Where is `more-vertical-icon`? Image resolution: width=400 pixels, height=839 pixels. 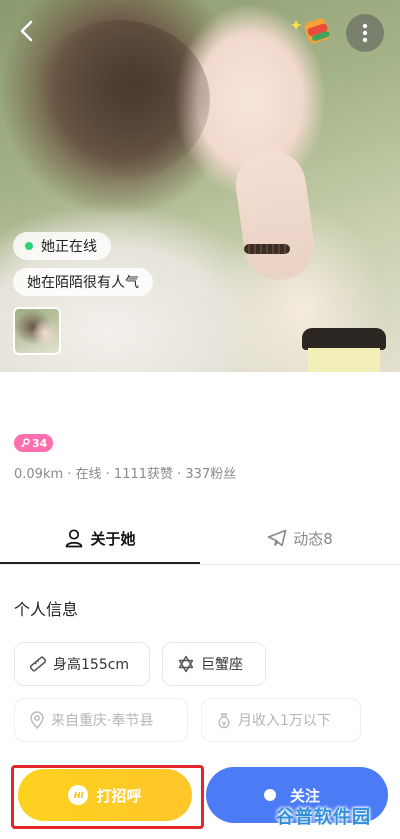
more-vertical-icon is located at coordinates (365, 33).